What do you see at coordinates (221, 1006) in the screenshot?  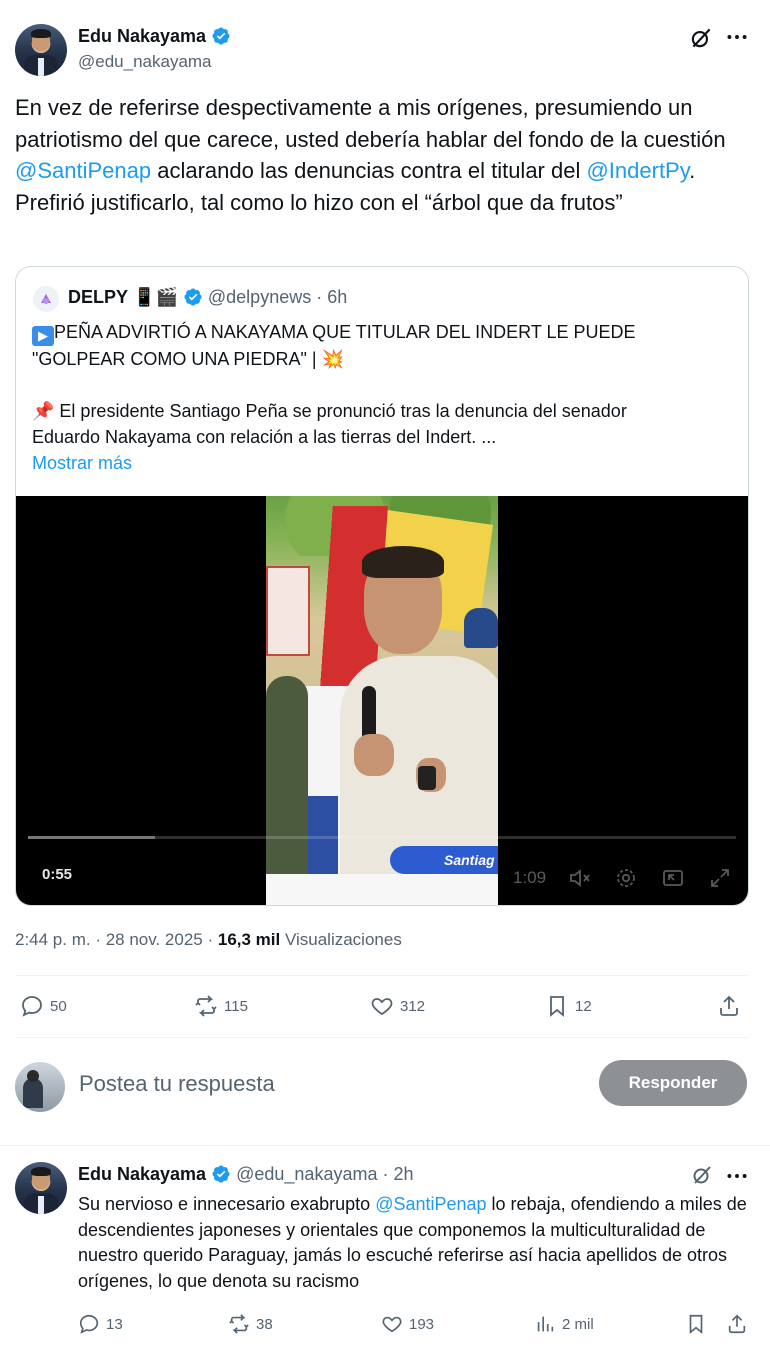 I see `retweet-action: 115` at bounding box center [221, 1006].